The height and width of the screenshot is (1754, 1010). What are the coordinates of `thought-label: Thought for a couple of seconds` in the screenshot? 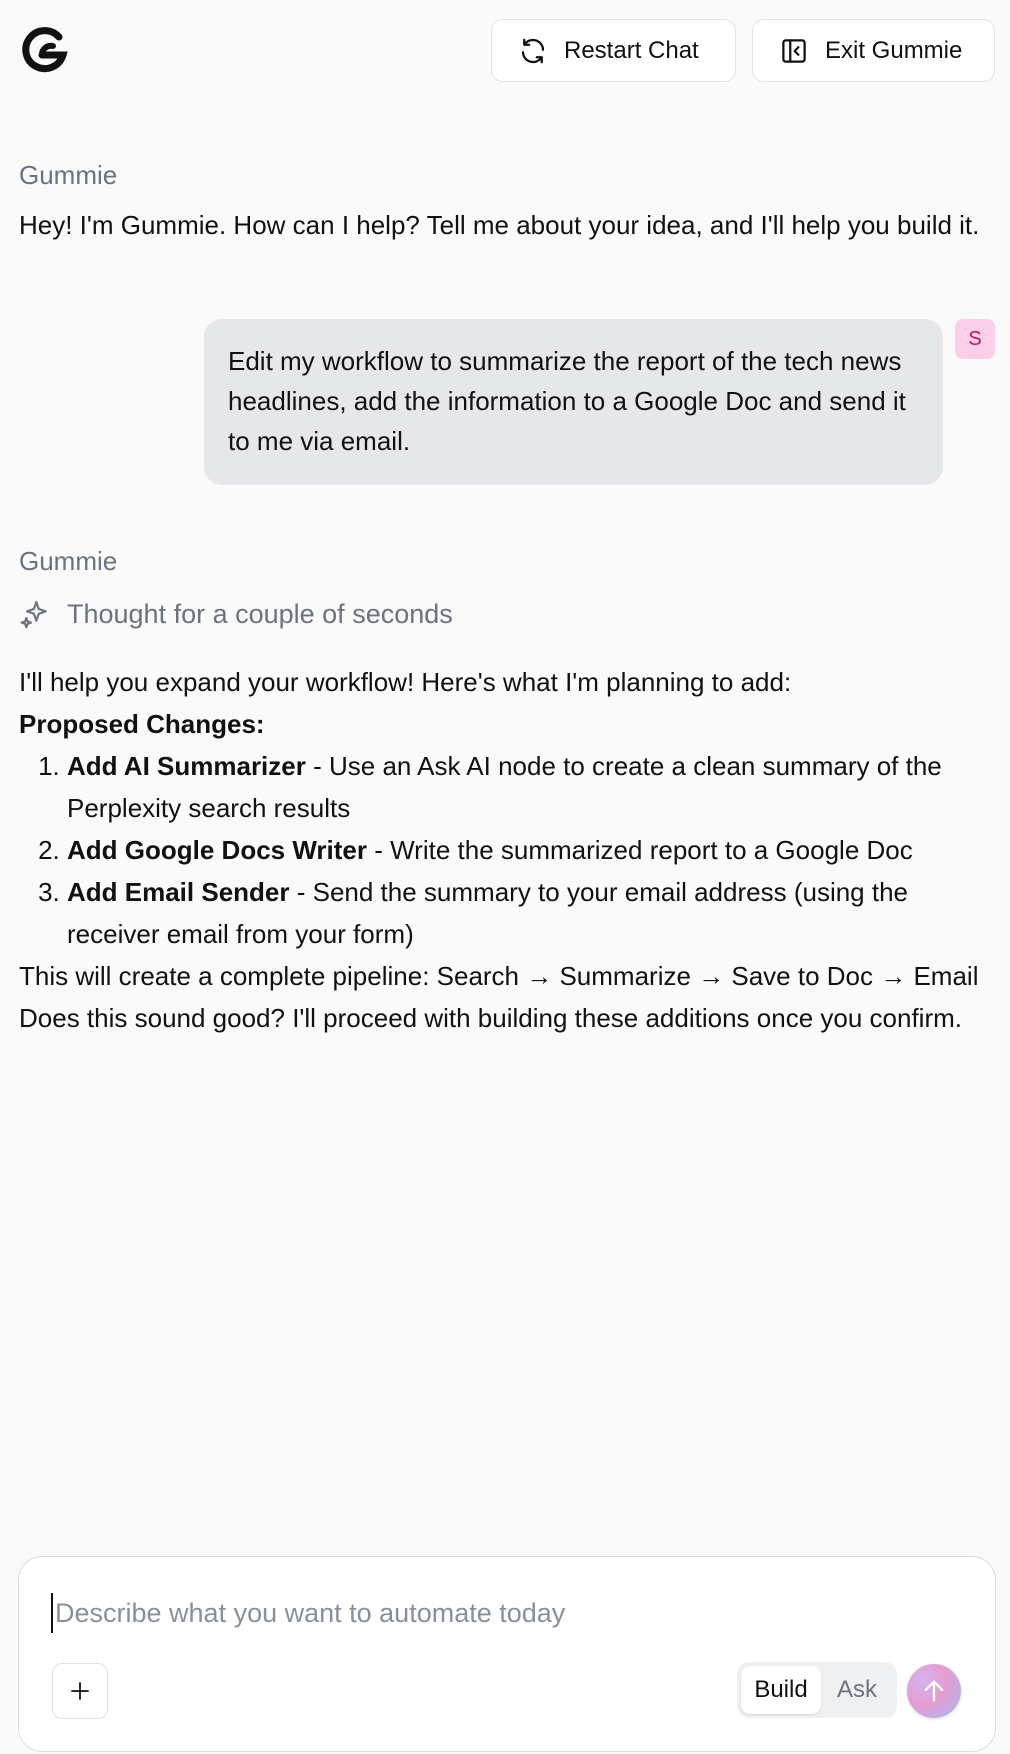 It's located at (260, 613).